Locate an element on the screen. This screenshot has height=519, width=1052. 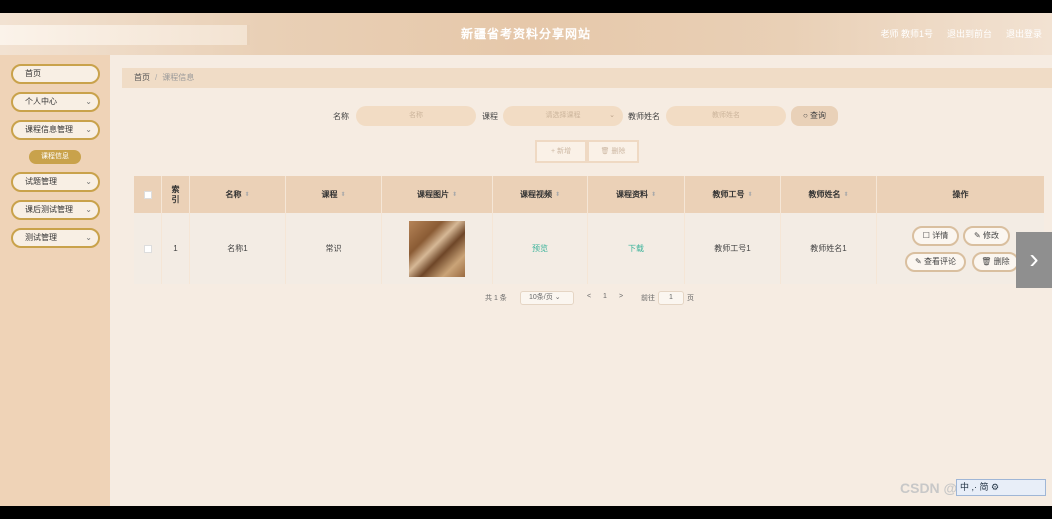
course-filter-select: 请选择课程 ⌄ is located at coordinates (563, 116).